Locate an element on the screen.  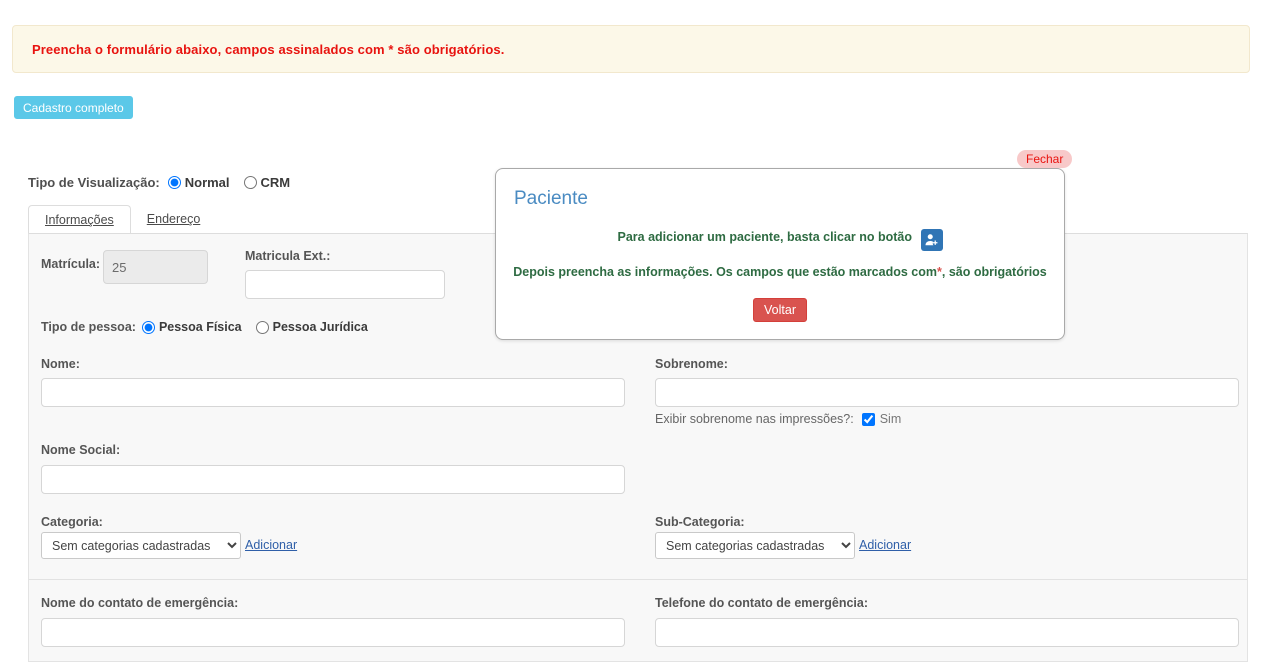
add-person-icon is located at coordinates (931, 240).